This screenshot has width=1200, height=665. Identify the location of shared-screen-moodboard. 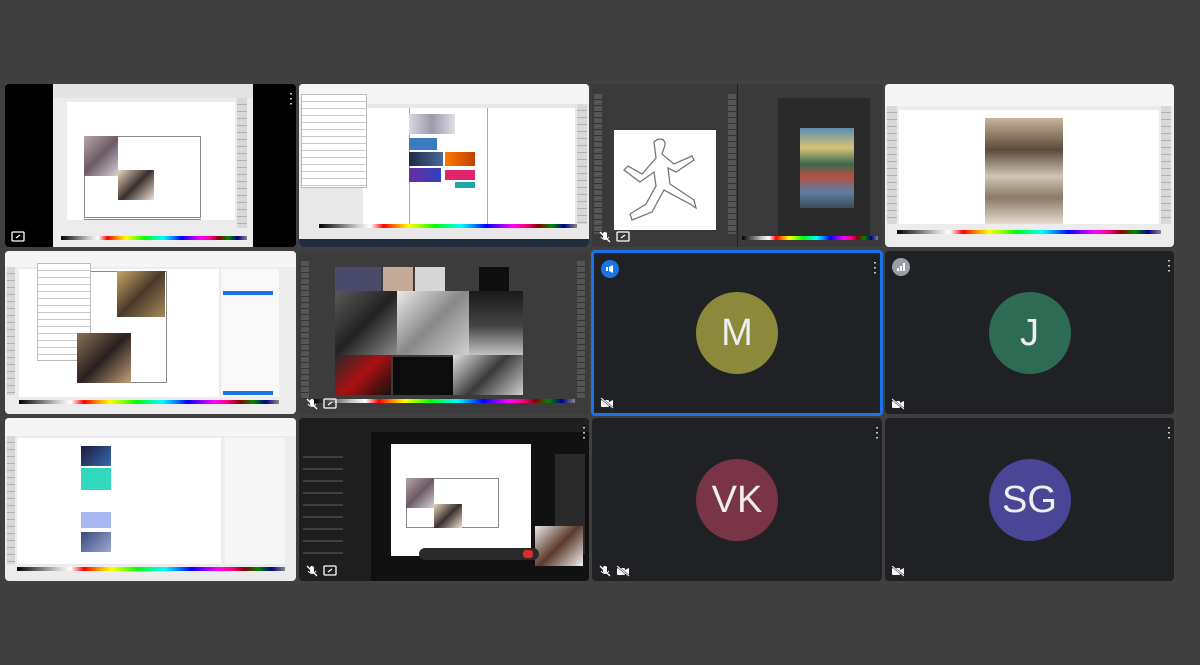
(444, 332).